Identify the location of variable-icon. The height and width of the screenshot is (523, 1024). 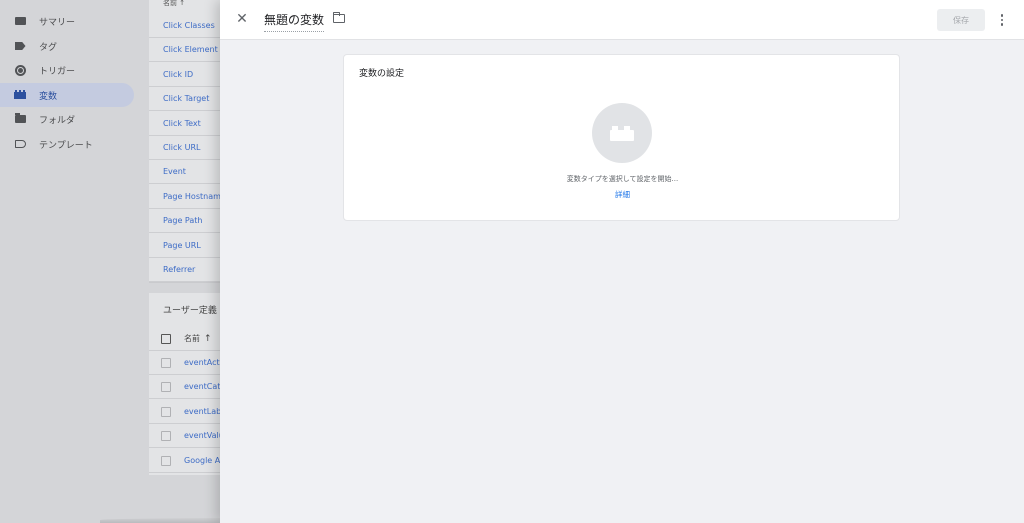
(20, 94).